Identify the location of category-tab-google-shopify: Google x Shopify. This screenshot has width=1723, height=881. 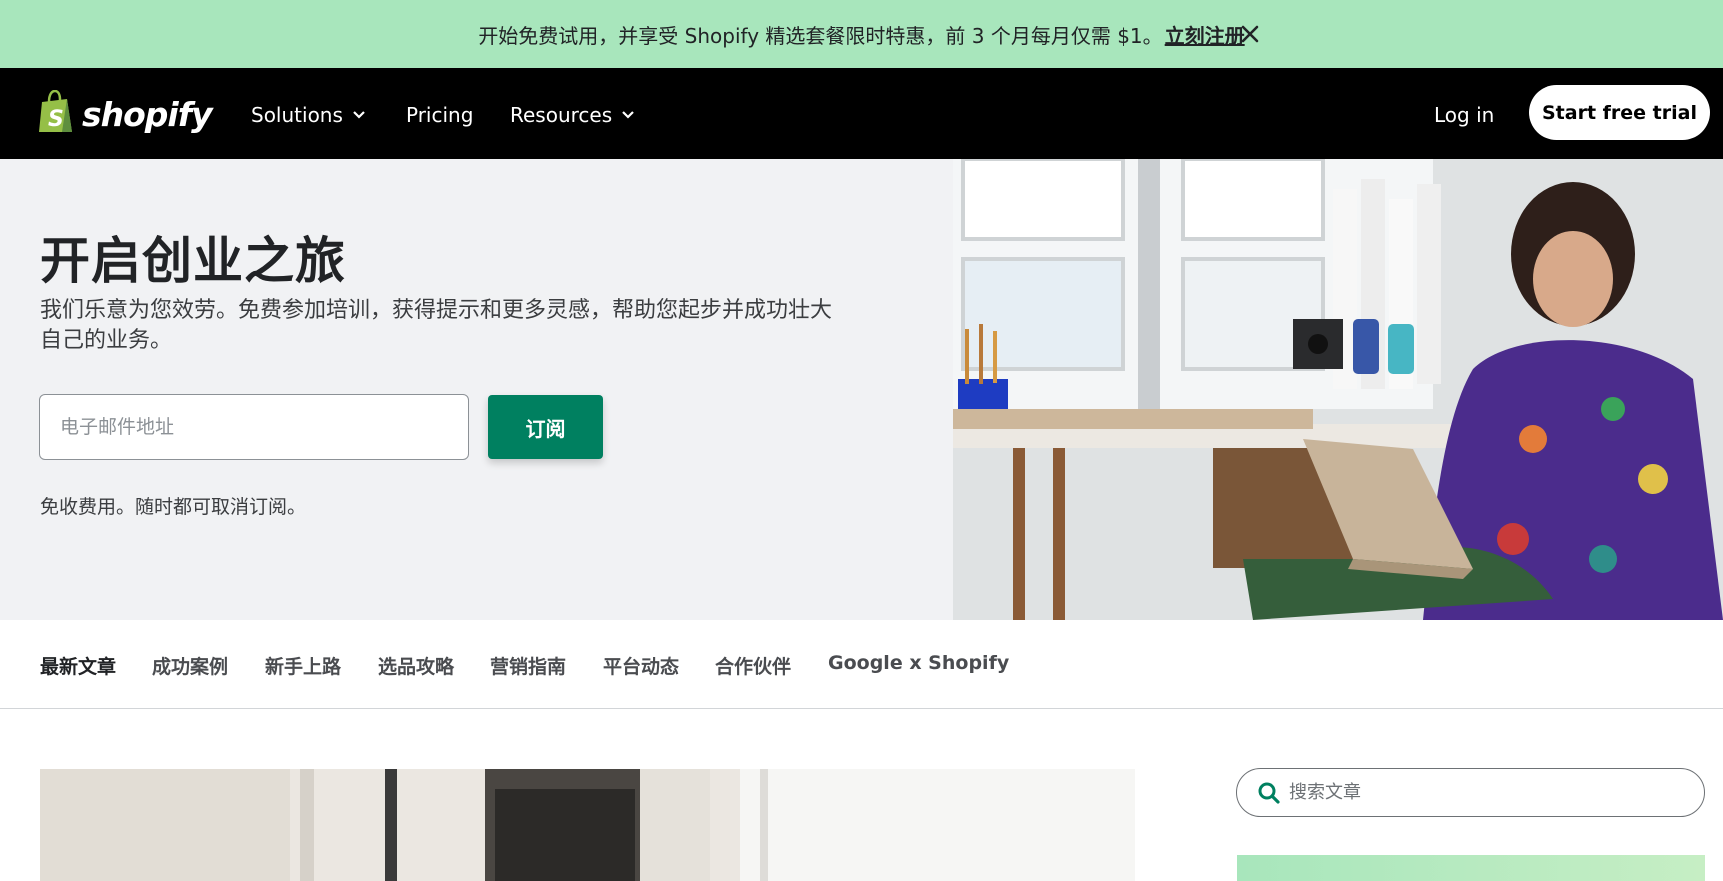
(918, 663).